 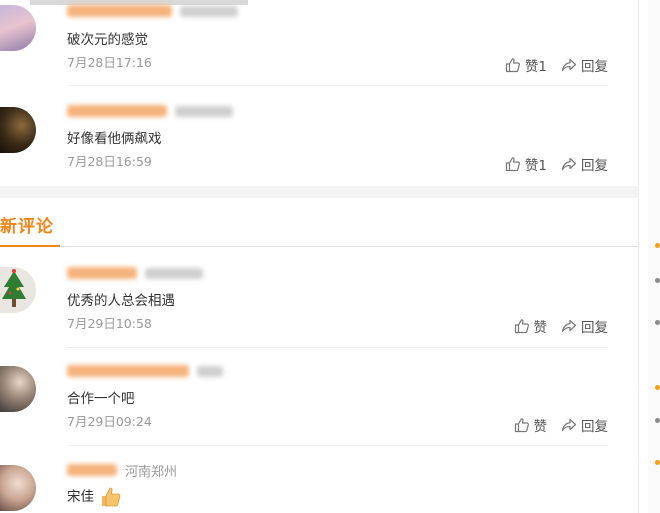 What do you see at coordinates (27, 224) in the screenshot?
I see `section-title: 新评论` at bounding box center [27, 224].